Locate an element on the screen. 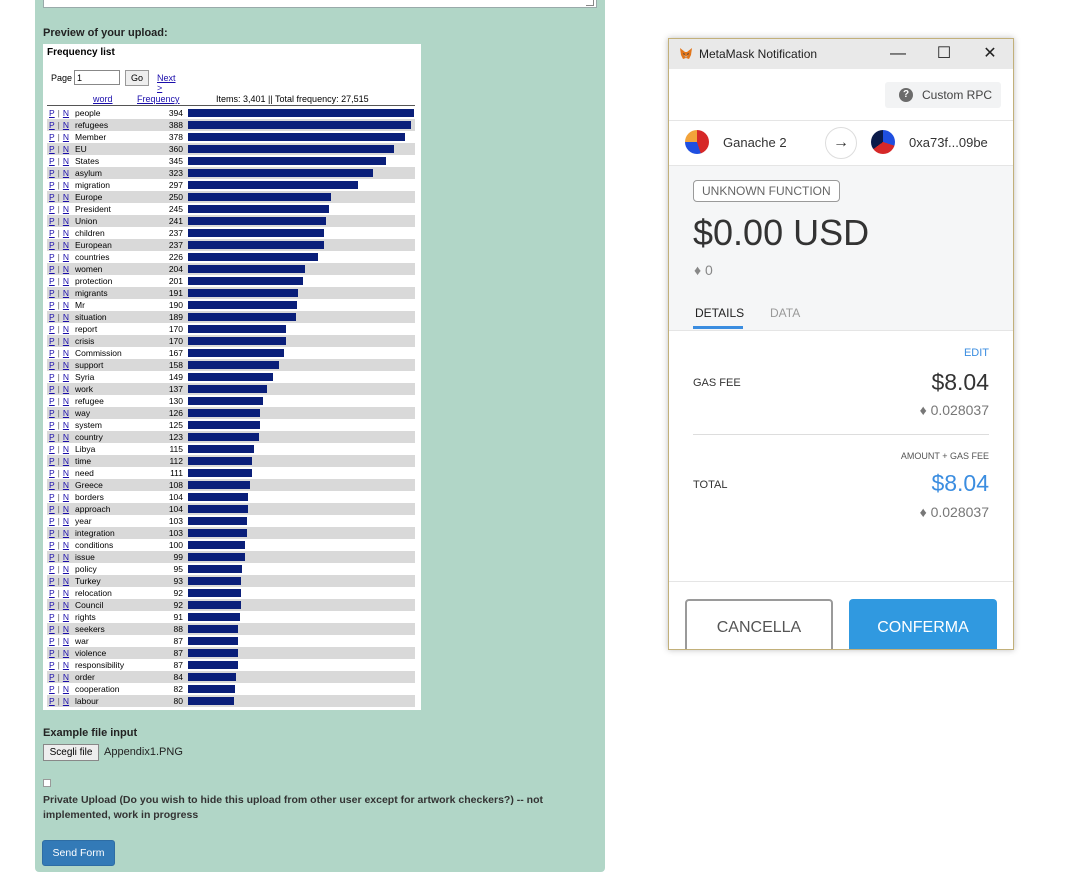 The width and height of the screenshot is (1073, 886). maximize-icon: ☐ is located at coordinates (944, 54).